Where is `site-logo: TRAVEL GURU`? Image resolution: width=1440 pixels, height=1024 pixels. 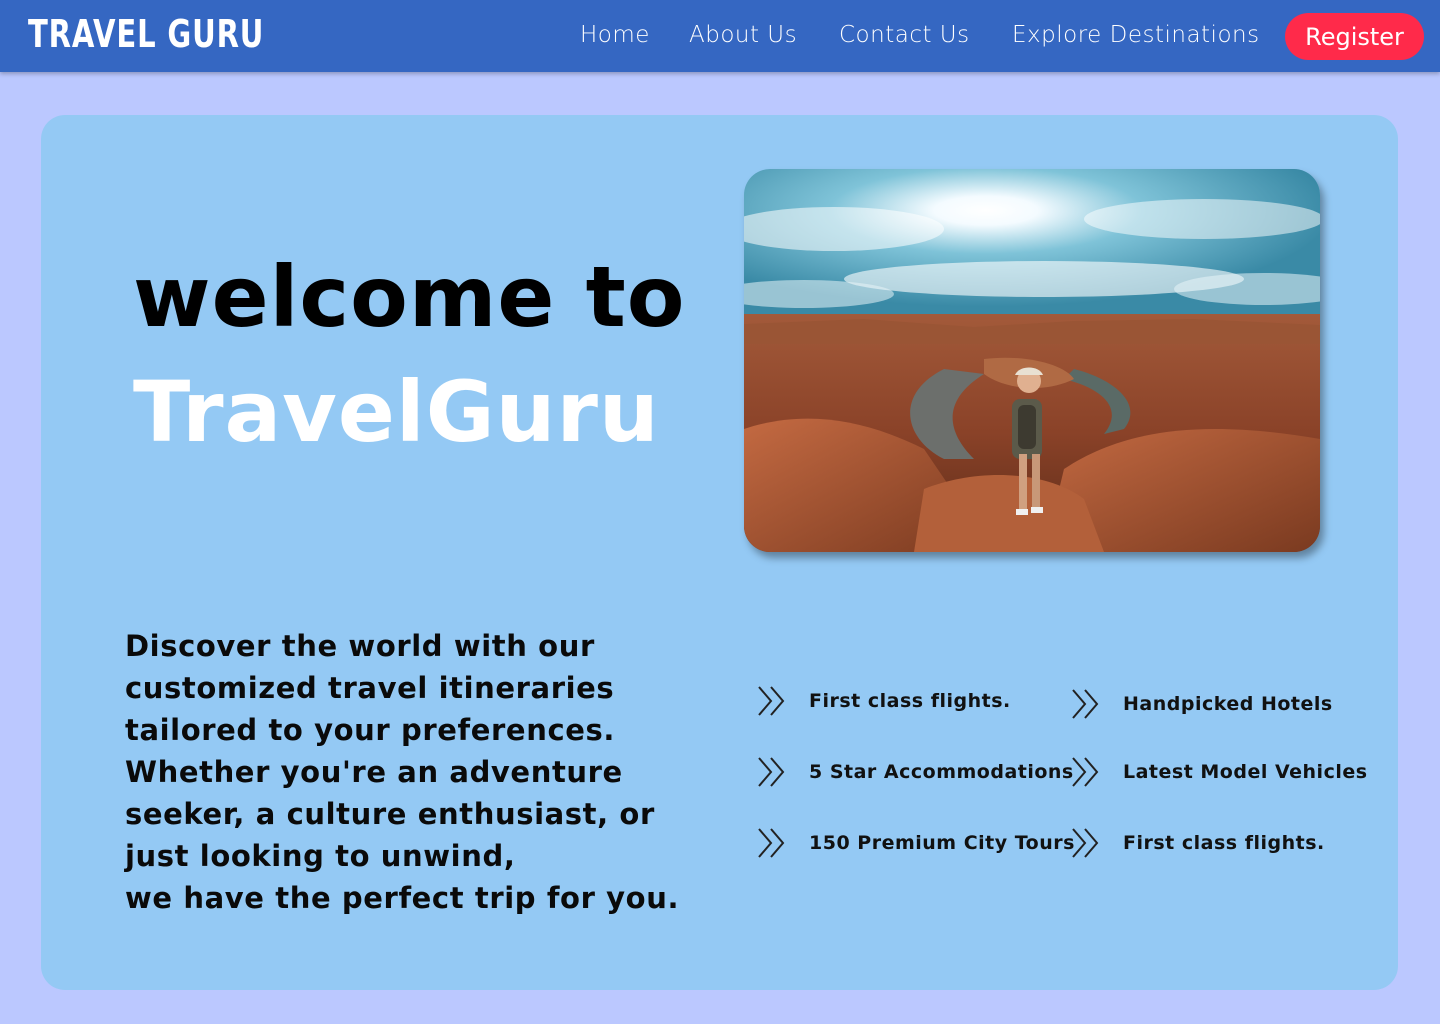 site-logo: TRAVEL GURU is located at coordinates (146, 34).